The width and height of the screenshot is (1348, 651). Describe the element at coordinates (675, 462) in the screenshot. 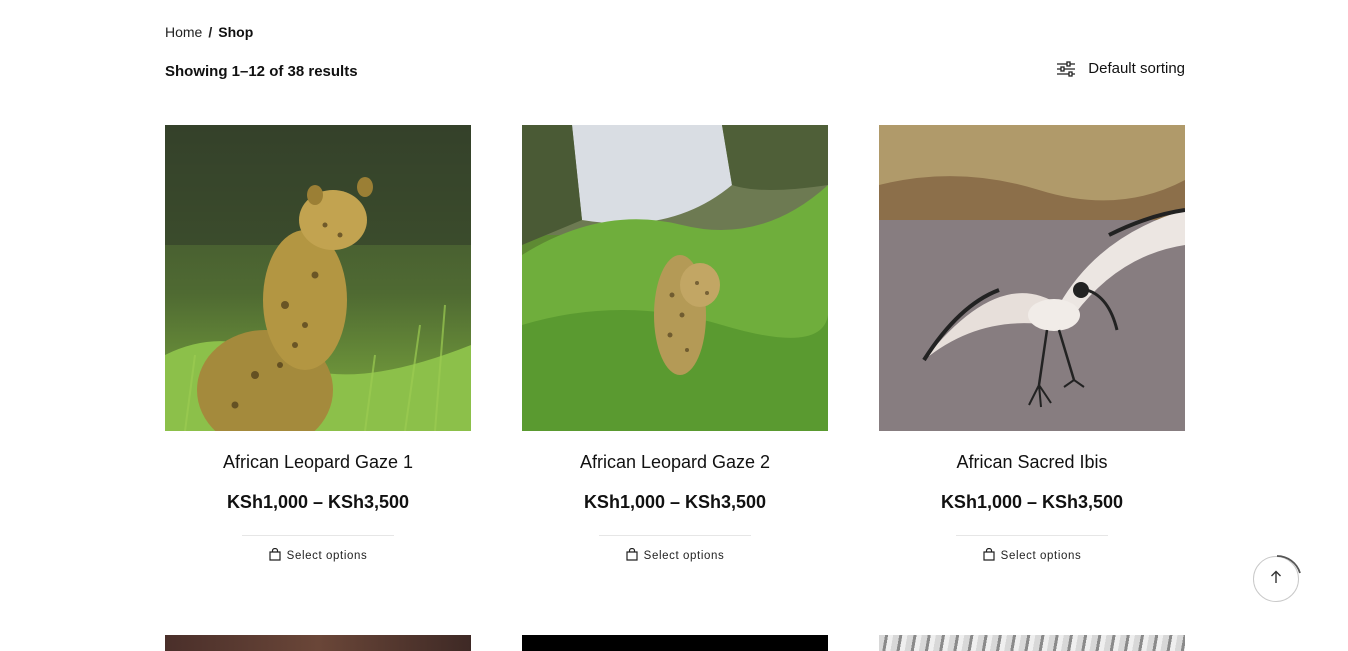

I see `product-title: African Leopard Gaze 2` at that location.